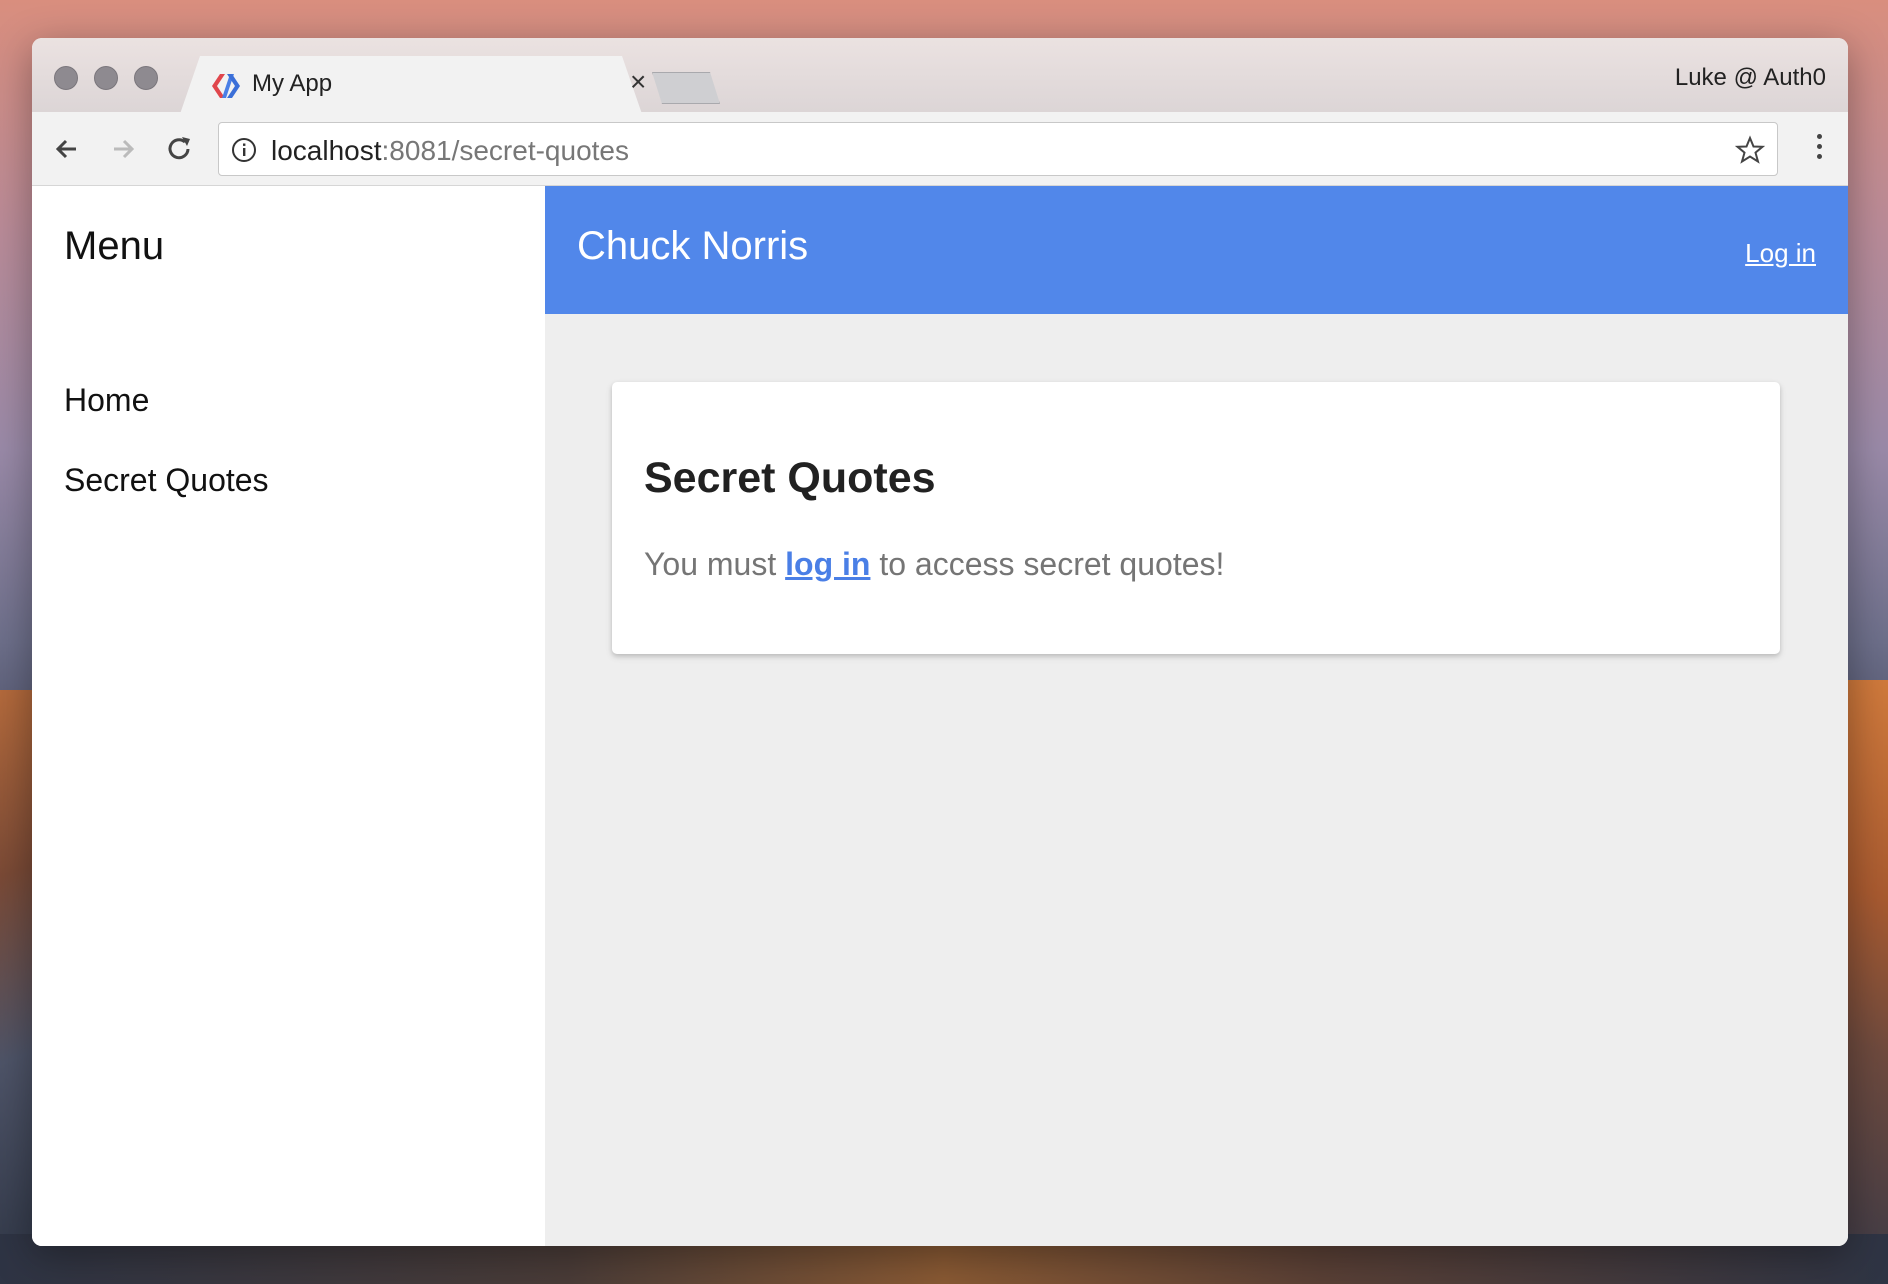 This screenshot has height=1284, width=1888. Describe the element at coordinates (638, 82) in the screenshot. I see `close-icon: ×` at that location.